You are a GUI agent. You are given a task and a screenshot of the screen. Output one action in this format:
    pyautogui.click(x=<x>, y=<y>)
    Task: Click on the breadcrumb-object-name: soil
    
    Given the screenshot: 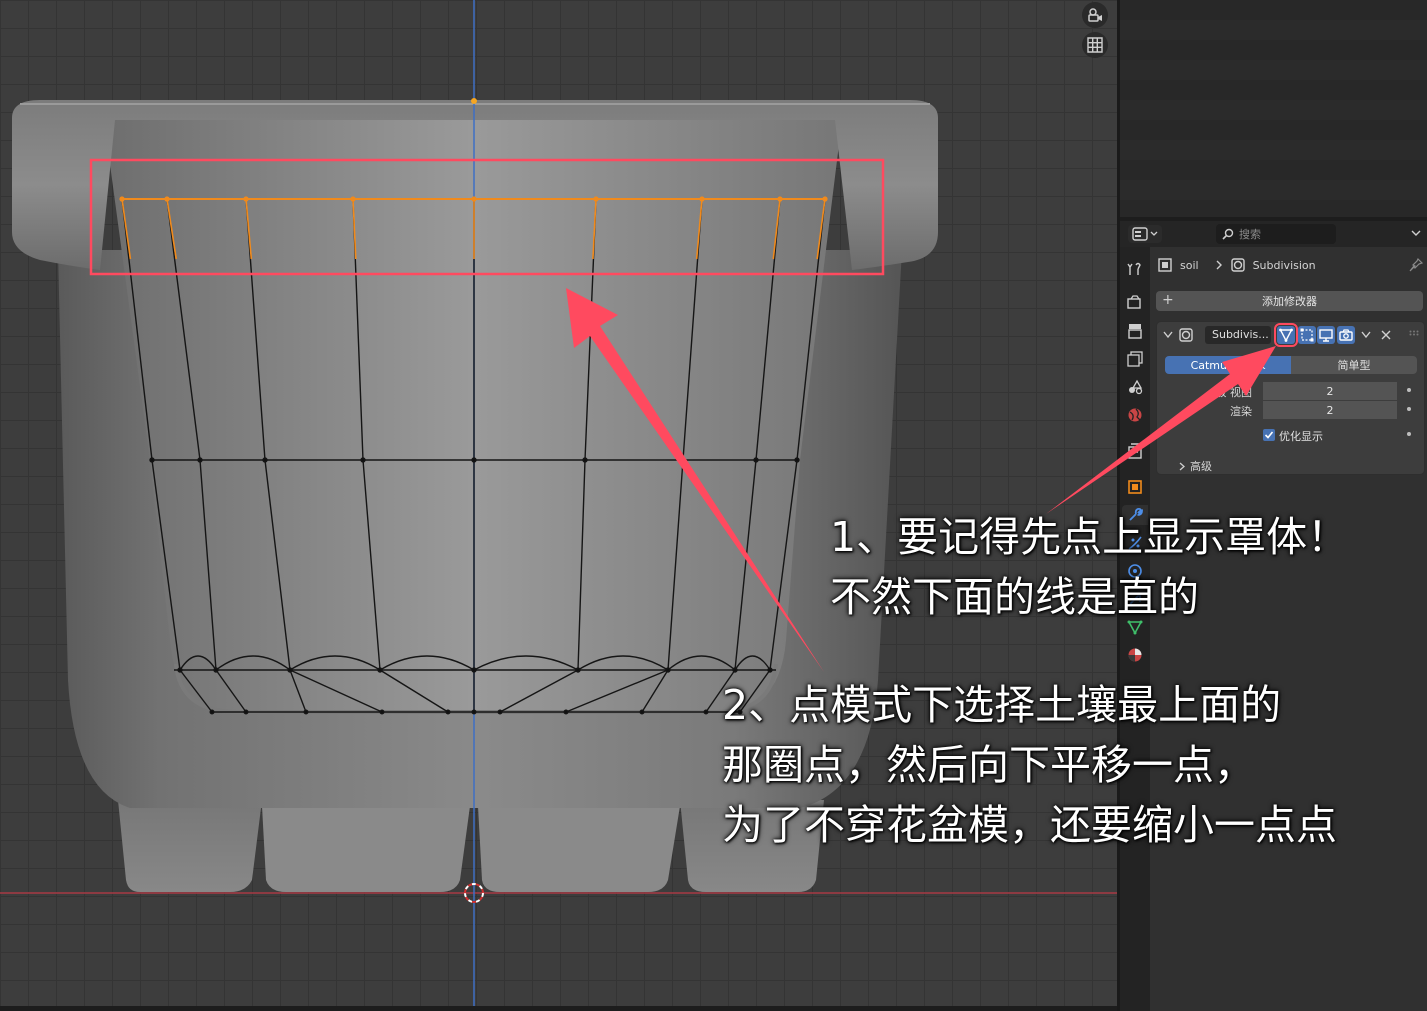 What is the action you would take?
    pyautogui.click(x=1189, y=265)
    